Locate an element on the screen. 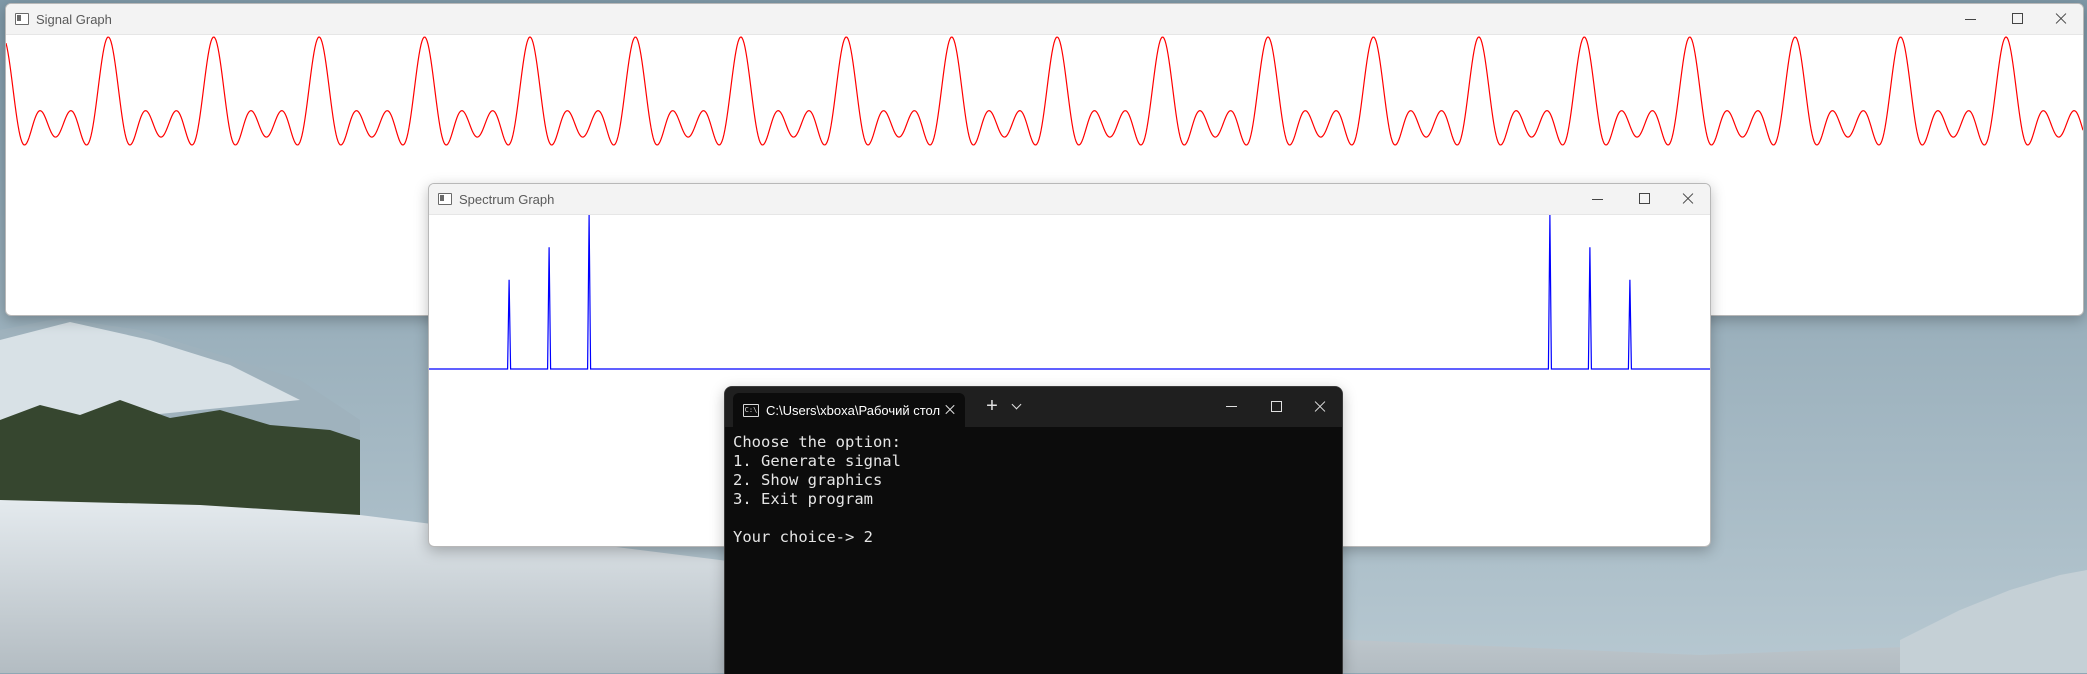 The height and width of the screenshot is (674, 2087). terminal-line: Choose the option: is located at coordinates (817, 442).